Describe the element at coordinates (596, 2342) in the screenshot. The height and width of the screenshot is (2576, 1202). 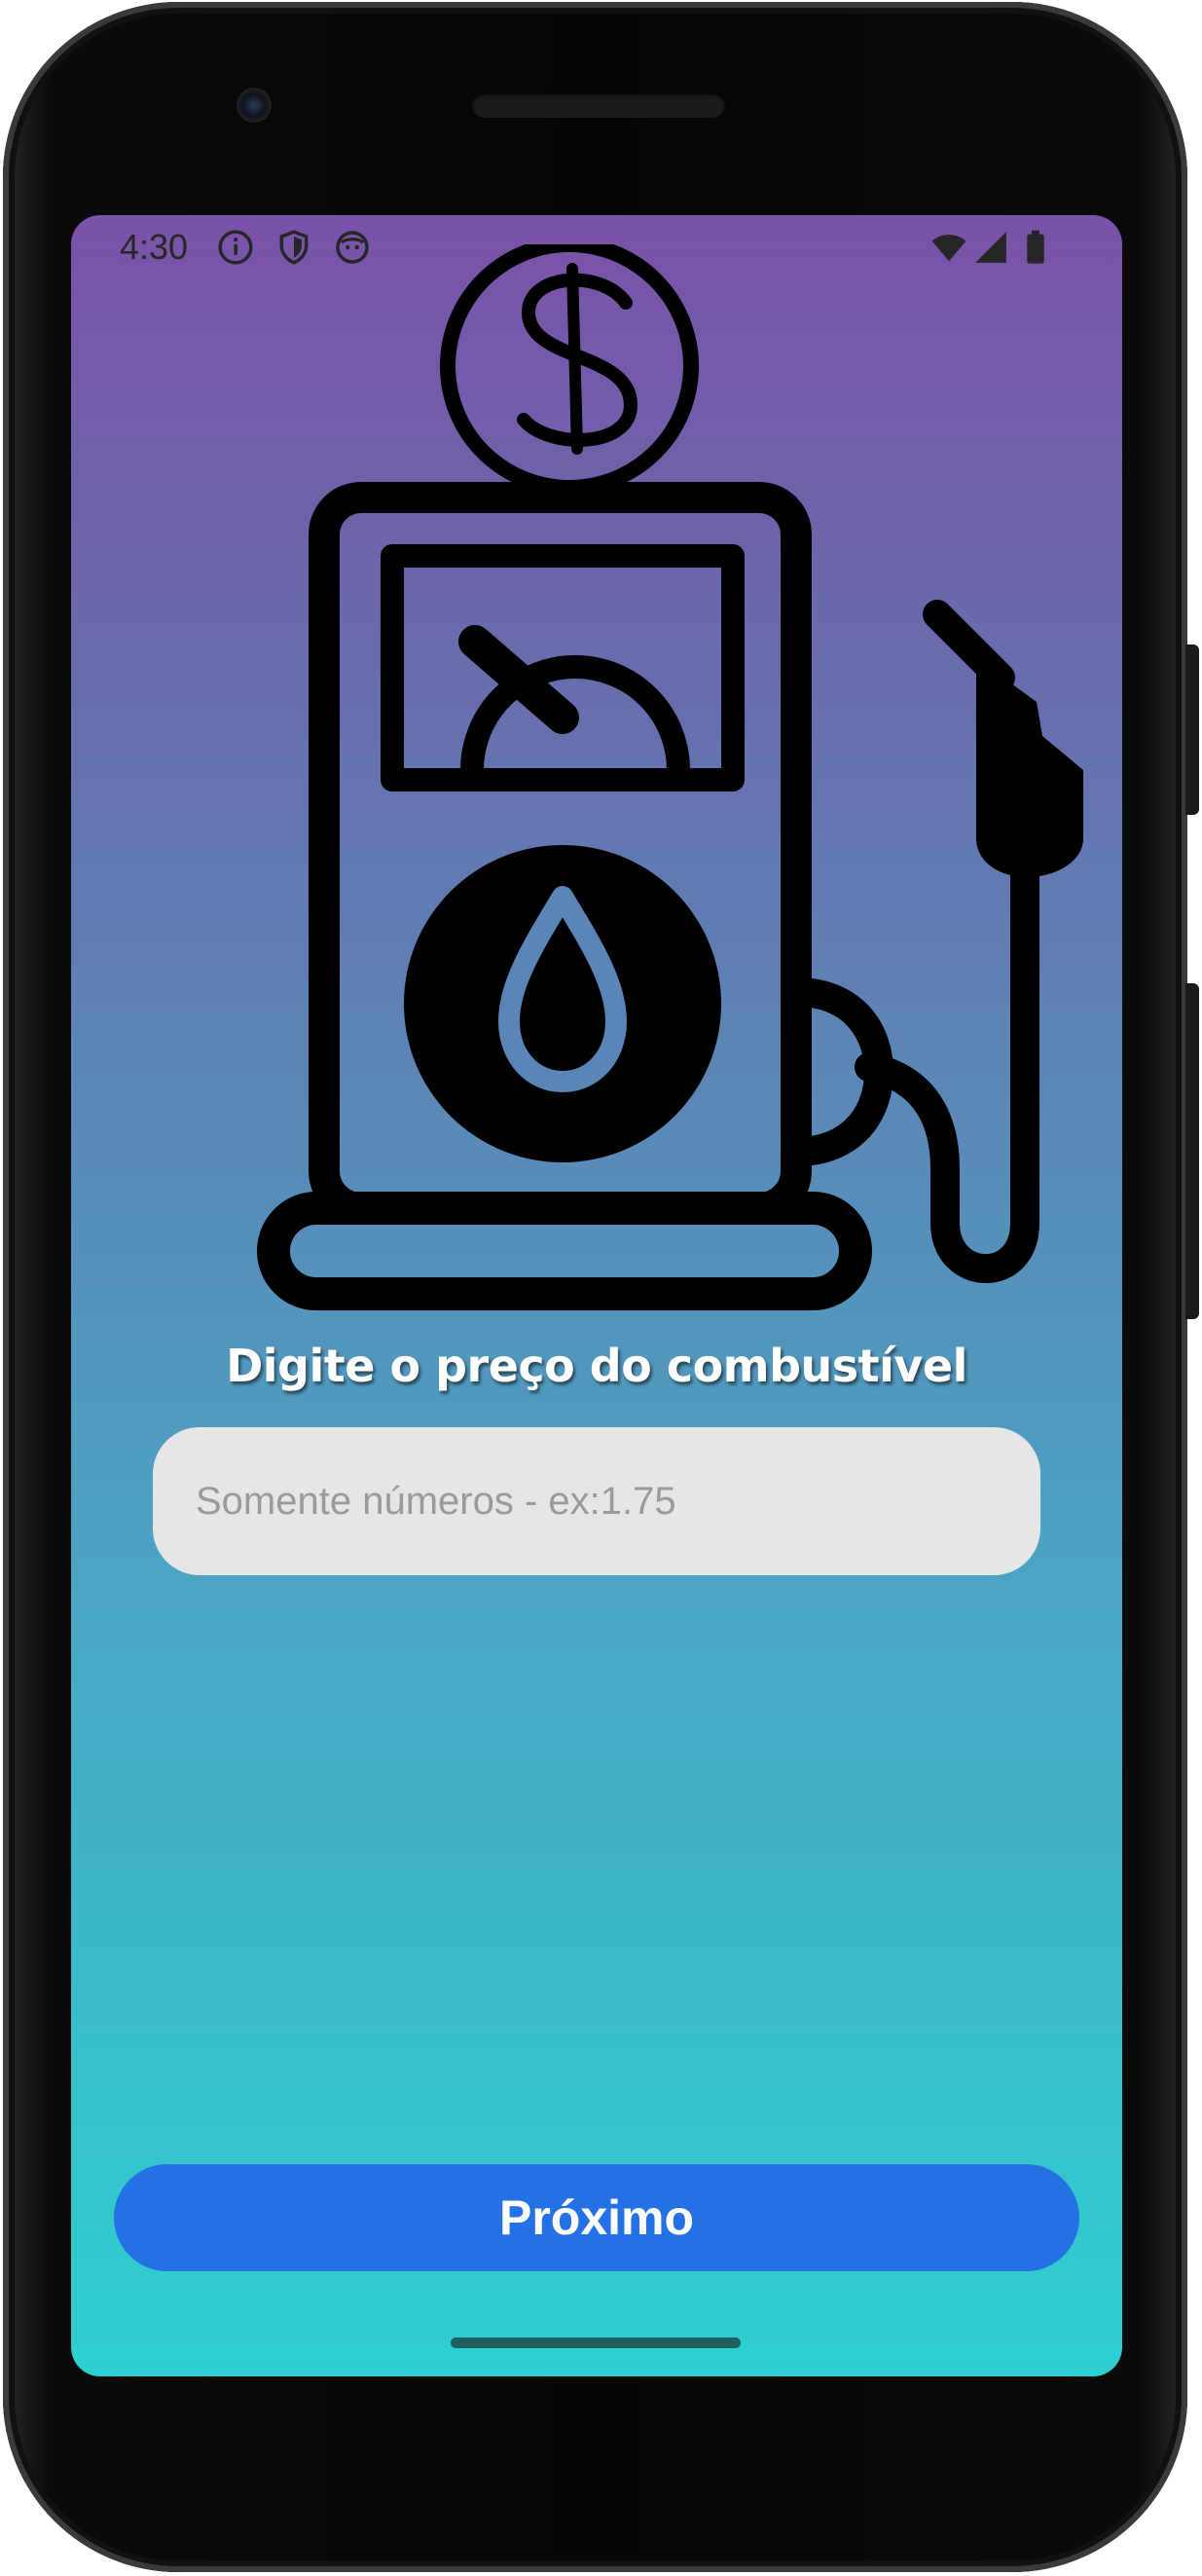
I see `gesture-nav-handle` at that location.